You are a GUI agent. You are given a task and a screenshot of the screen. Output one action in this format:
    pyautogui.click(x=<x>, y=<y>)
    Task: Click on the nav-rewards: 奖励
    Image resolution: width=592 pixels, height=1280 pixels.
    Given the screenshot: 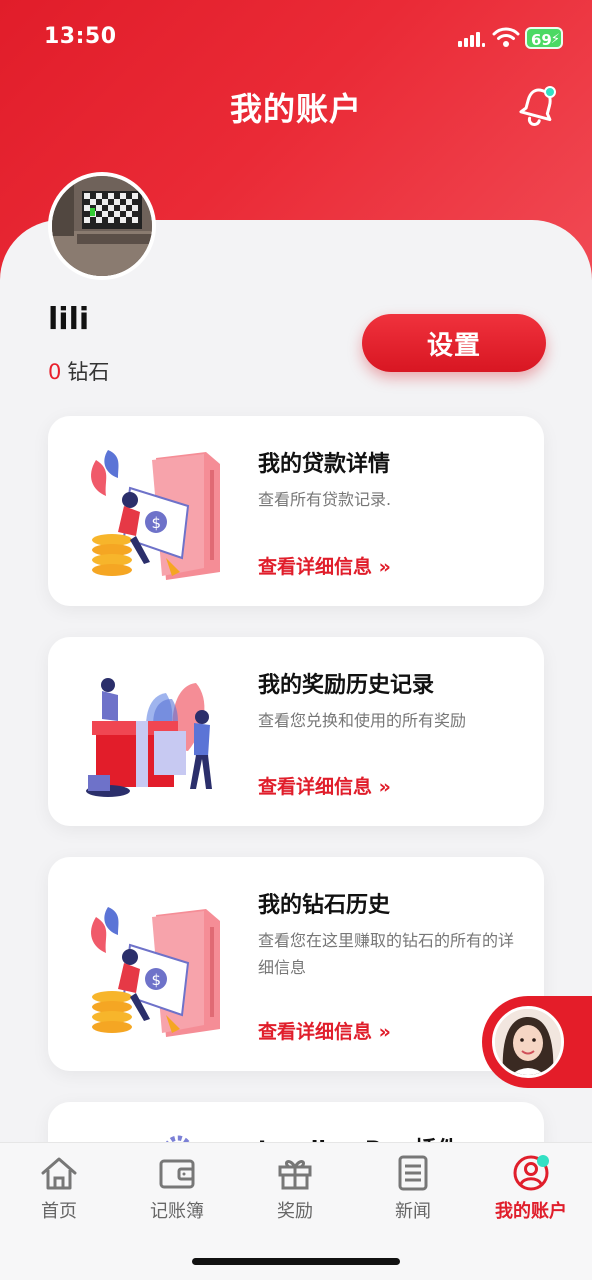 What is the action you would take?
    pyautogui.click(x=295, y=1189)
    